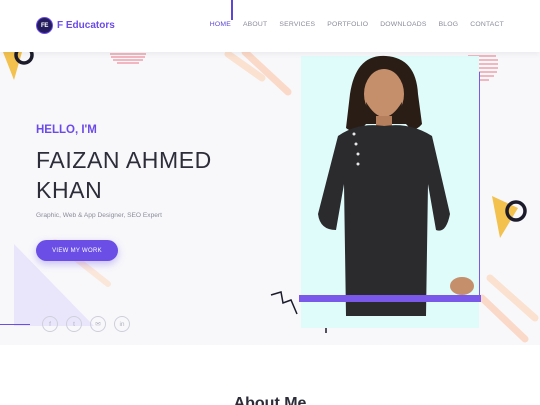  What do you see at coordinates (284, 303) in the screenshot?
I see `deco-squiggle` at bounding box center [284, 303].